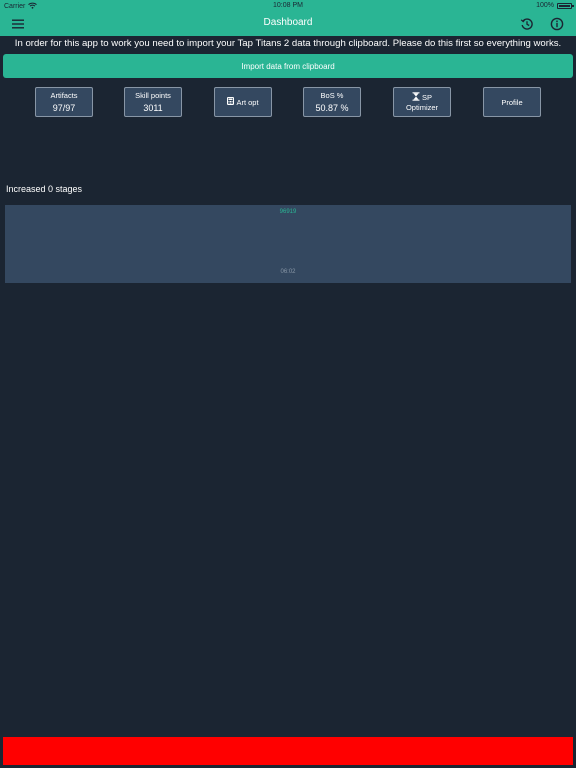 This screenshot has height=768, width=576. What do you see at coordinates (288, 272) in the screenshot?
I see `graph-time-label: 06:02` at bounding box center [288, 272].